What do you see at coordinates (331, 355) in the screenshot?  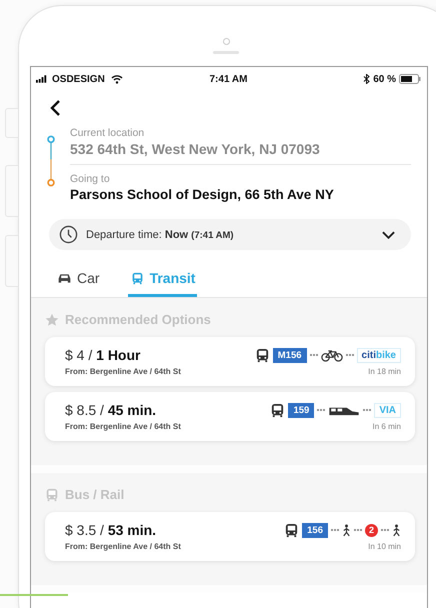 I see `bicycle-icon` at bounding box center [331, 355].